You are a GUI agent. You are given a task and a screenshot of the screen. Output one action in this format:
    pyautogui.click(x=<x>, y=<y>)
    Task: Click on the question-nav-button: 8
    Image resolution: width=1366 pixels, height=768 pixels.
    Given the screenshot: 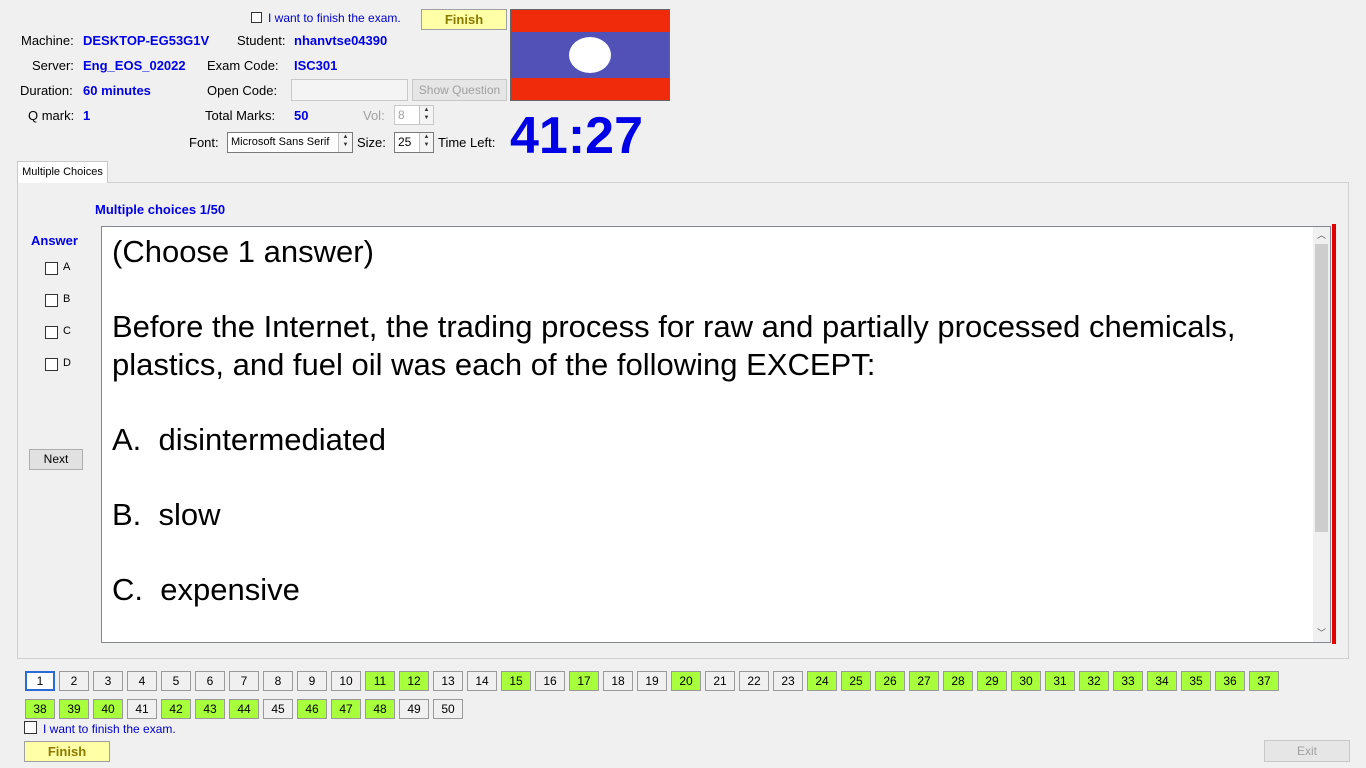 What is the action you would take?
    pyautogui.click(x=278, y=681)
    